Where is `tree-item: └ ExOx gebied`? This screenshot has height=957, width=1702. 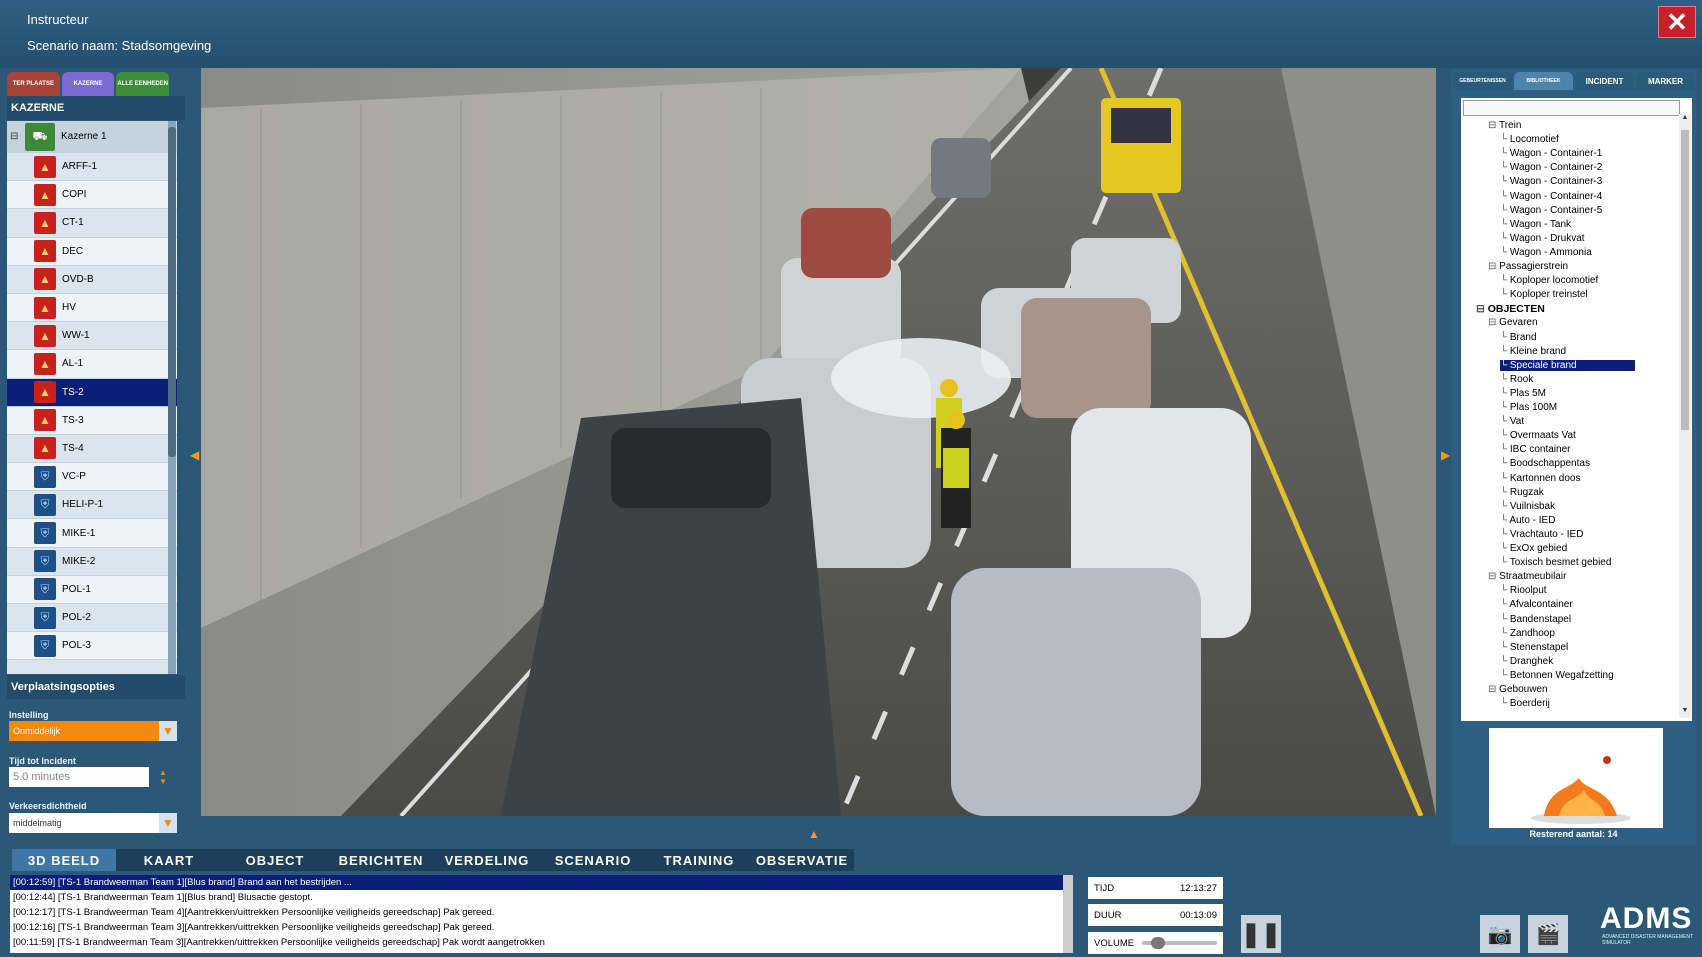
tree-item: └ ExOx gebied is located at coordinates (1533, 548).